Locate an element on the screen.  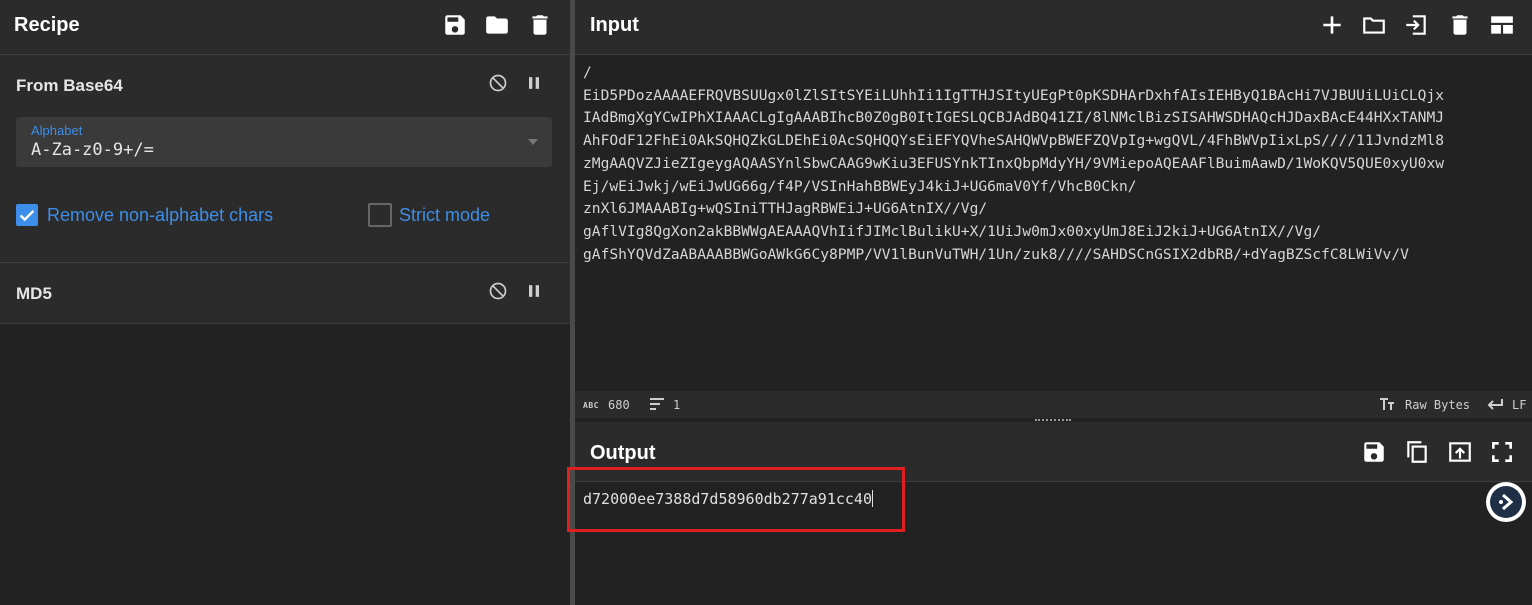
remove-non-alphabet-label: Remove non-alphabet chars is located at coordinates (160, 215).